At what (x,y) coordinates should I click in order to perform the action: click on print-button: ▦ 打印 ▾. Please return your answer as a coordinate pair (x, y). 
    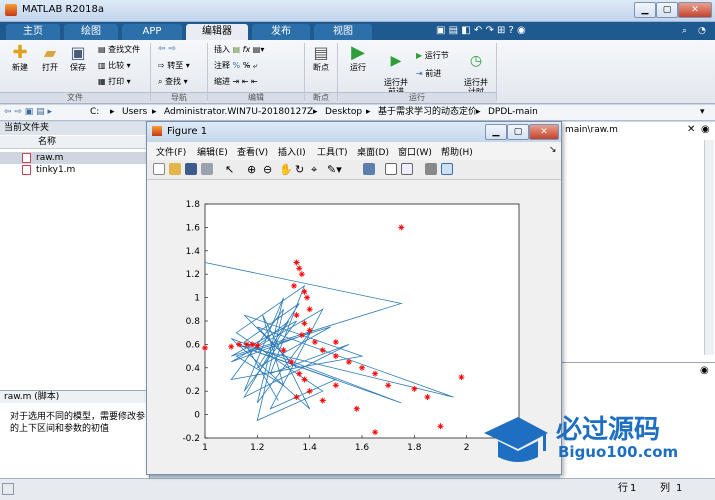
    Looking at the image, I should click on (114, 81).